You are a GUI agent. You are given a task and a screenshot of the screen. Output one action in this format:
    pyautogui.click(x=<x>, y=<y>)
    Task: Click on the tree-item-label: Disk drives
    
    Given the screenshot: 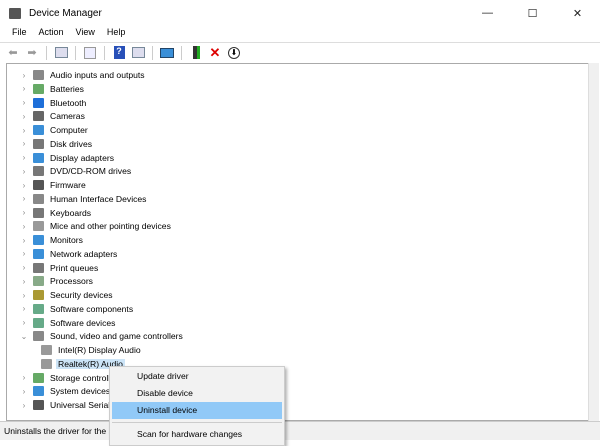 What is the action you would take?
    pyautogui.click(x=71, y=143)
    